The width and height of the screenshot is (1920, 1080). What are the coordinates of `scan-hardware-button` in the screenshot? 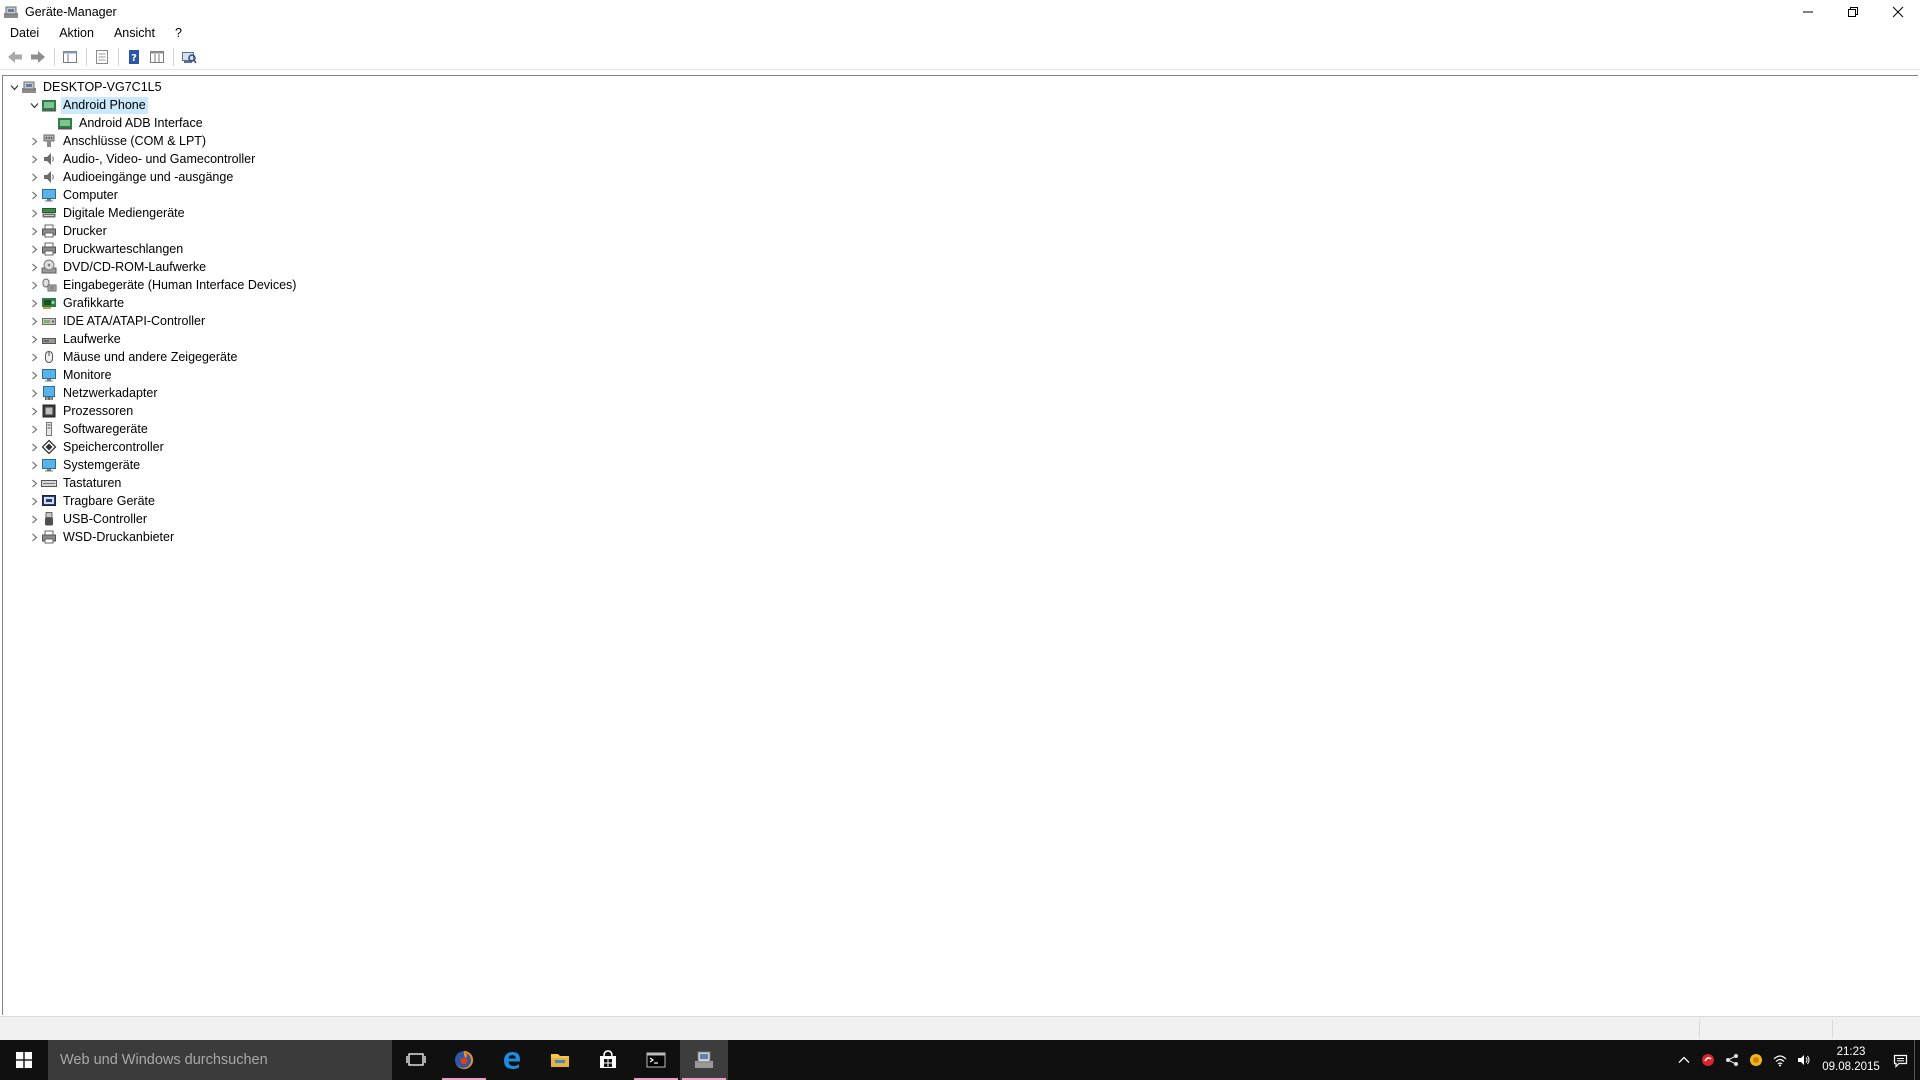 It's located at (189, 57).